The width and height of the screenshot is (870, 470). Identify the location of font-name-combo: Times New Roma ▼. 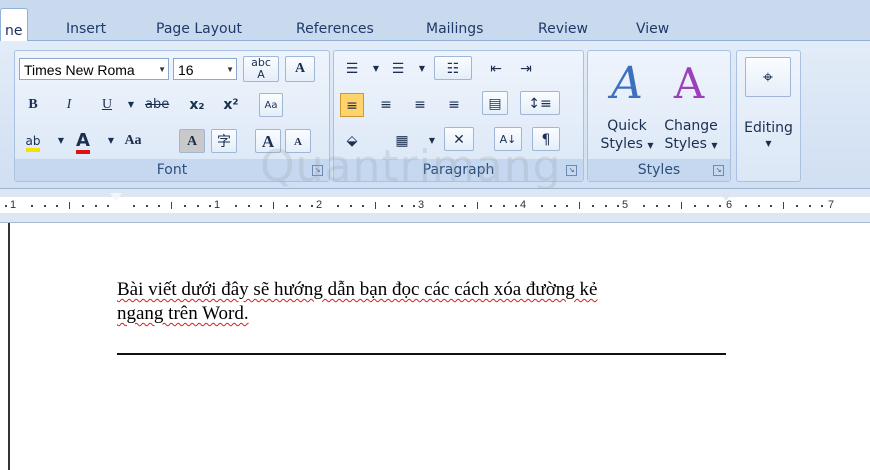
(94, 69).